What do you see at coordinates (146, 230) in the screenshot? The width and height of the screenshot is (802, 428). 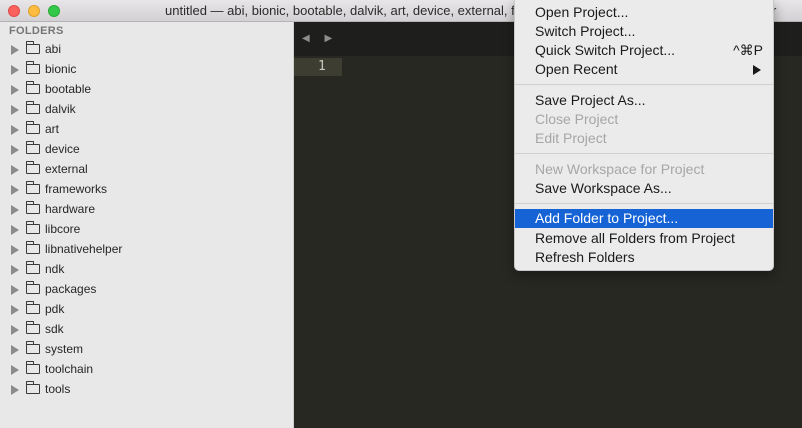 I see `folder-row-libcore: libcore` at bounding box center [146, 230].